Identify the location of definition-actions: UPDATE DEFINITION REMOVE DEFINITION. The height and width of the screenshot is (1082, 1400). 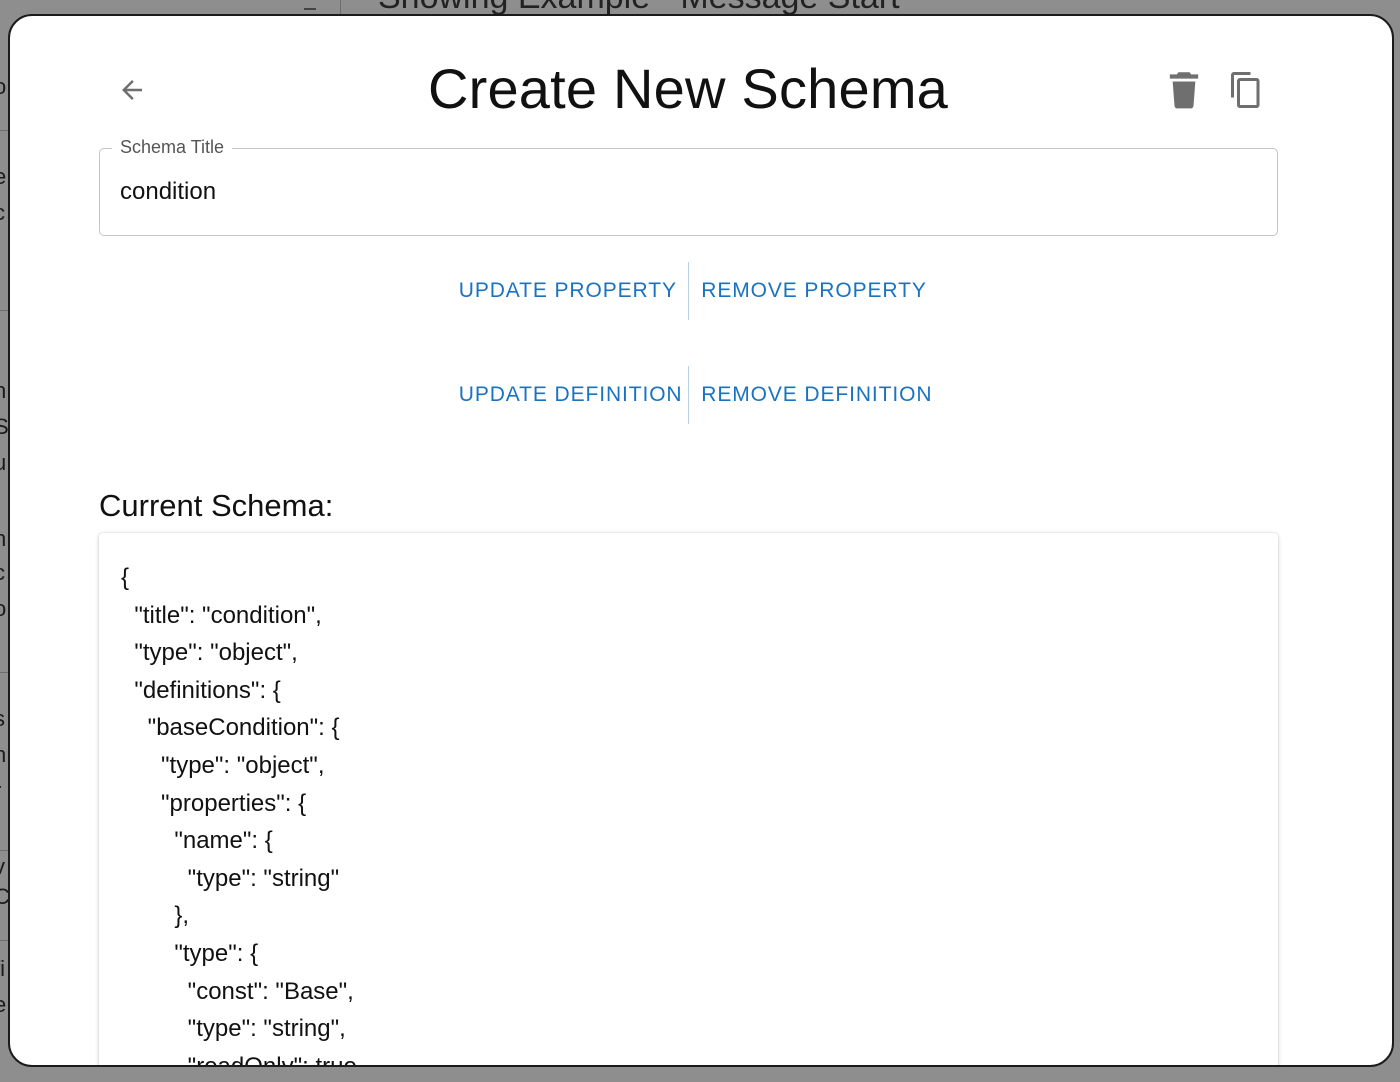
(701, 395).